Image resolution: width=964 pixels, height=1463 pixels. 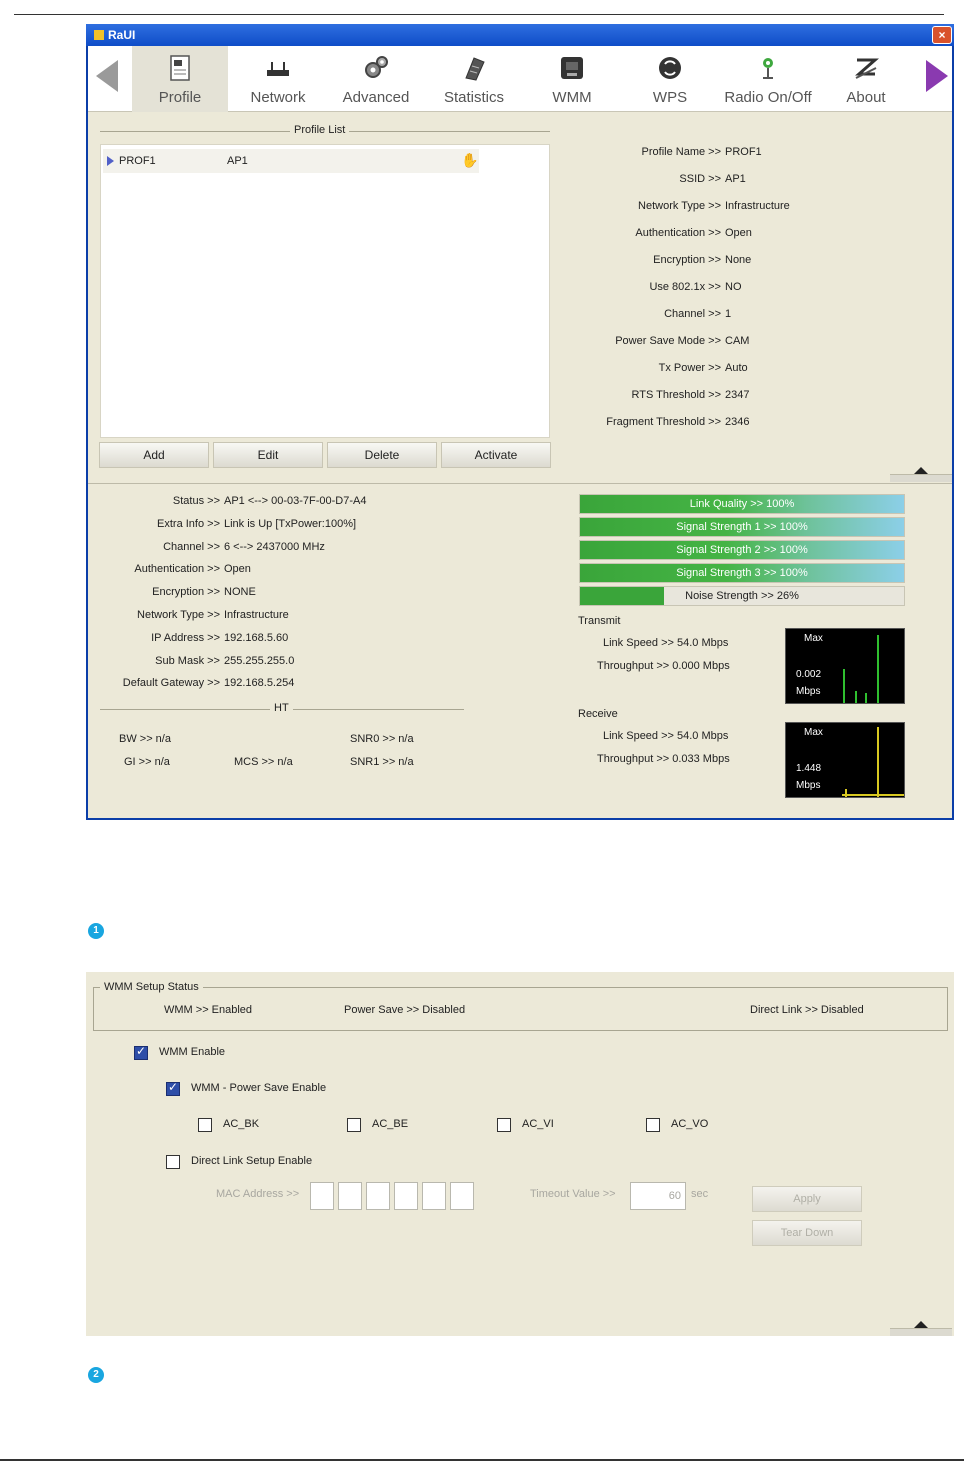 What do you see at coordinates (658, 1196) in the screenshot?
I see `timeout-input: 60` at bounding box center [658, 1196].